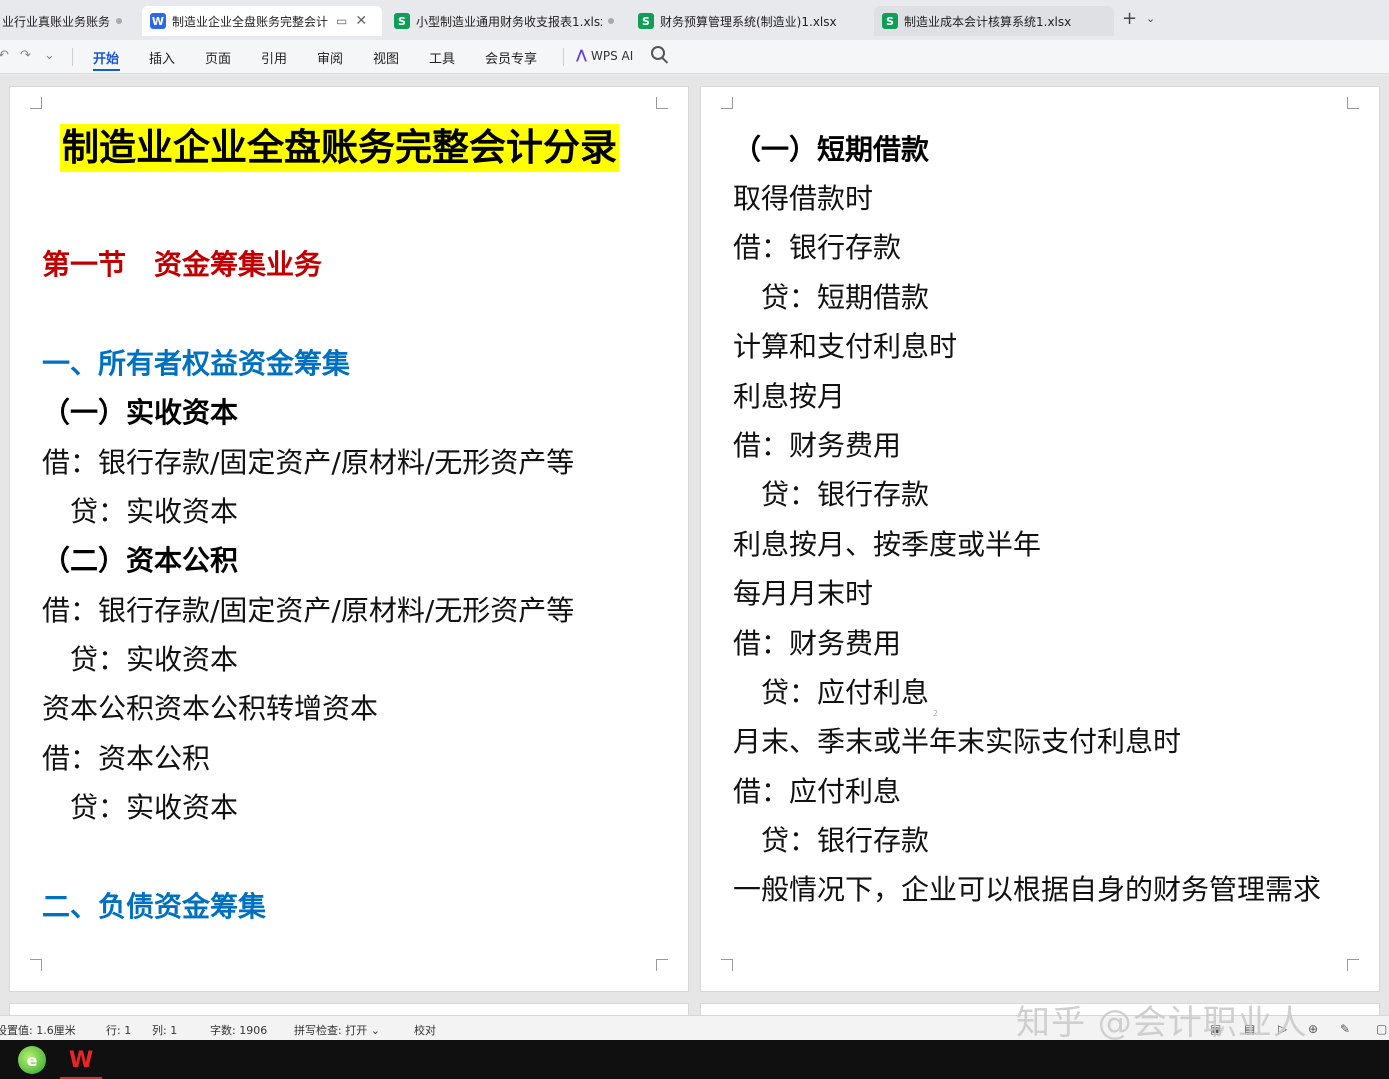 Image resolution: width=1389 pixels, height=1079 pixels. What do you see at coordinates (67, 21) in the screenshot?
I see `tab-doc-0: 业行业真账业务账务` at bounding box center [67, 21].